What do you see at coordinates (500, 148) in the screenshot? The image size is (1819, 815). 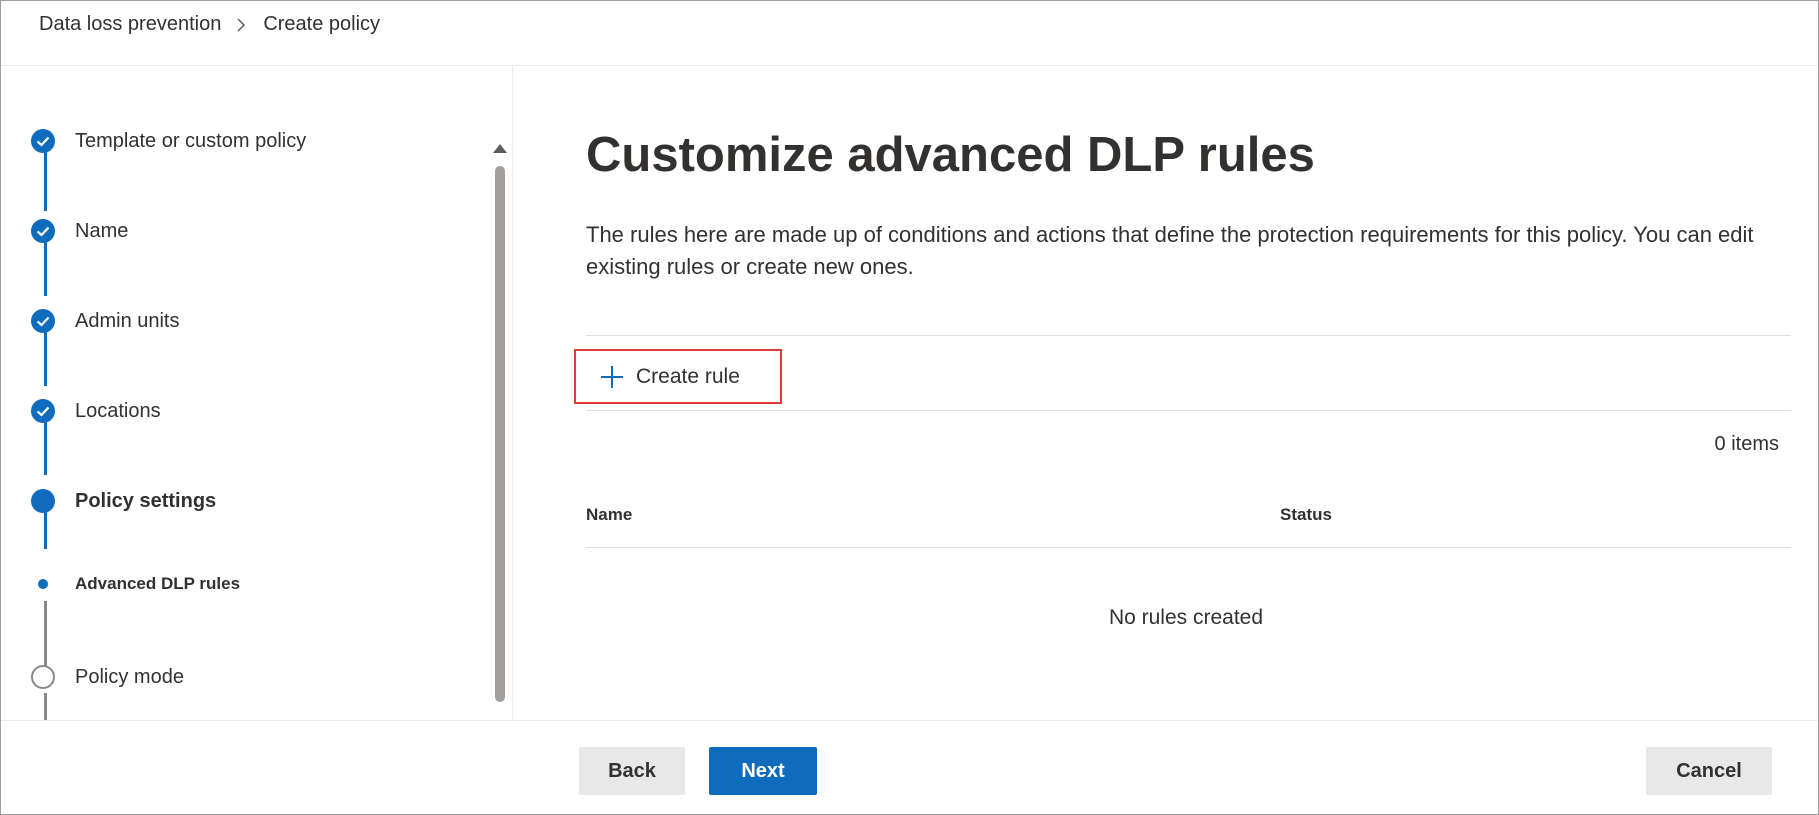 I see `scroll-up-arrow-icon` at bounding box center [500, 148].